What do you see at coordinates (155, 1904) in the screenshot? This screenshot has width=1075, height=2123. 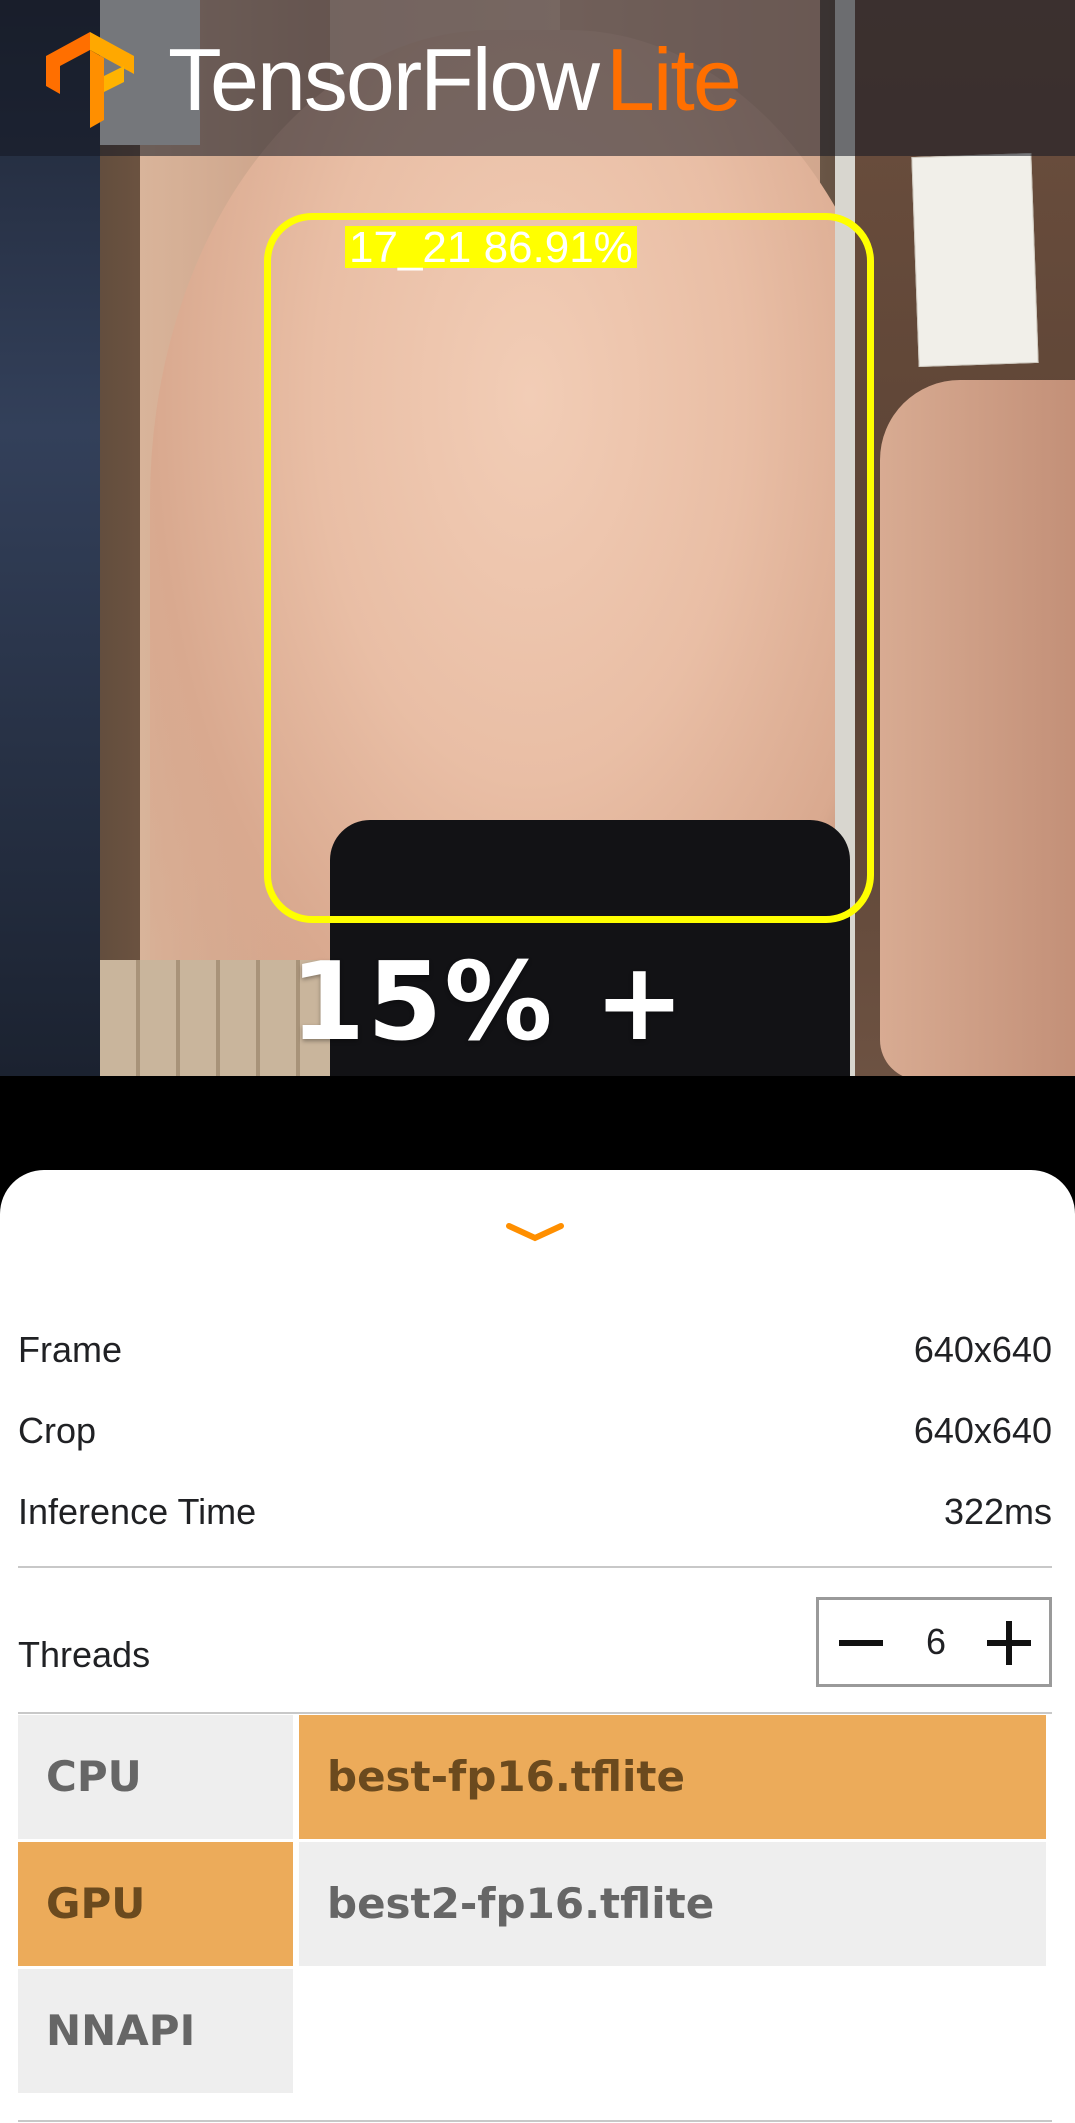 I see `device-option-gpu: GPU` at bounding box center [155, 1904].